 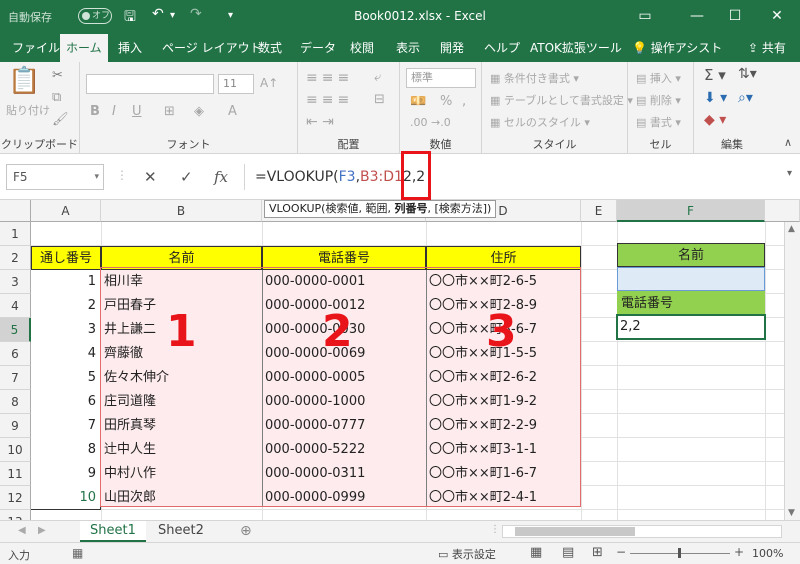 What do you see at coordinates (66, 474) in the screenshot?
I see `table-serial-cell: 9` at bounding box center [66, 474].